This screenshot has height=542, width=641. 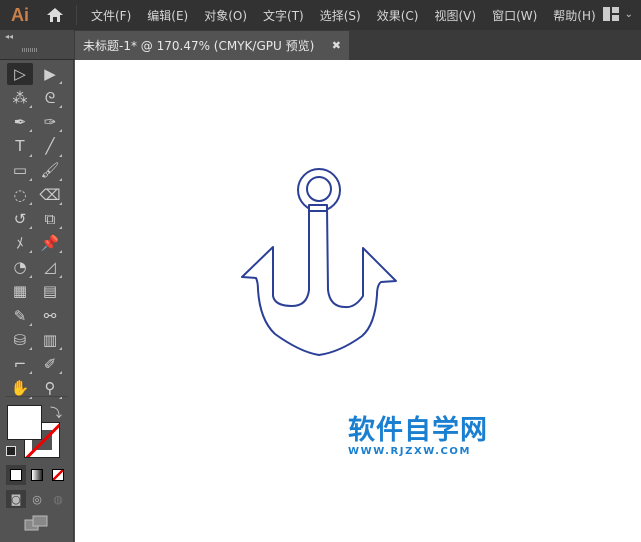 I want to click on fill-swatch, so click(x=24, y=422).